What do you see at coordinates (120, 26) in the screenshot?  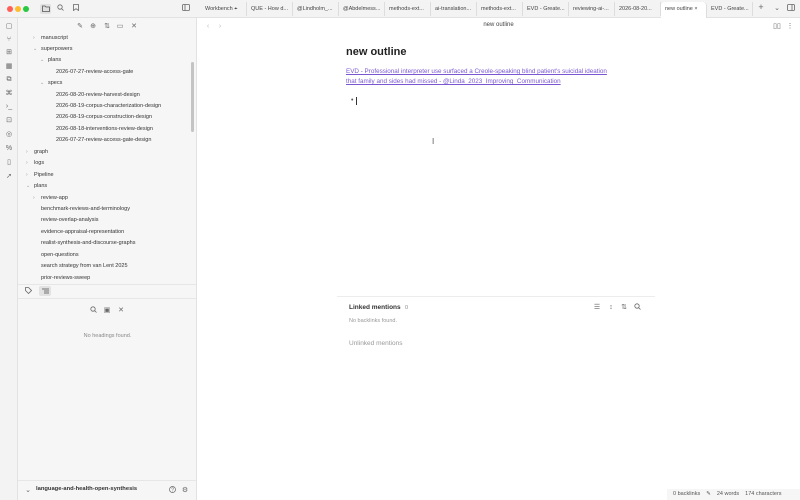 I see `collapse-all-icon: ▭` at bounding box center [120, 26].